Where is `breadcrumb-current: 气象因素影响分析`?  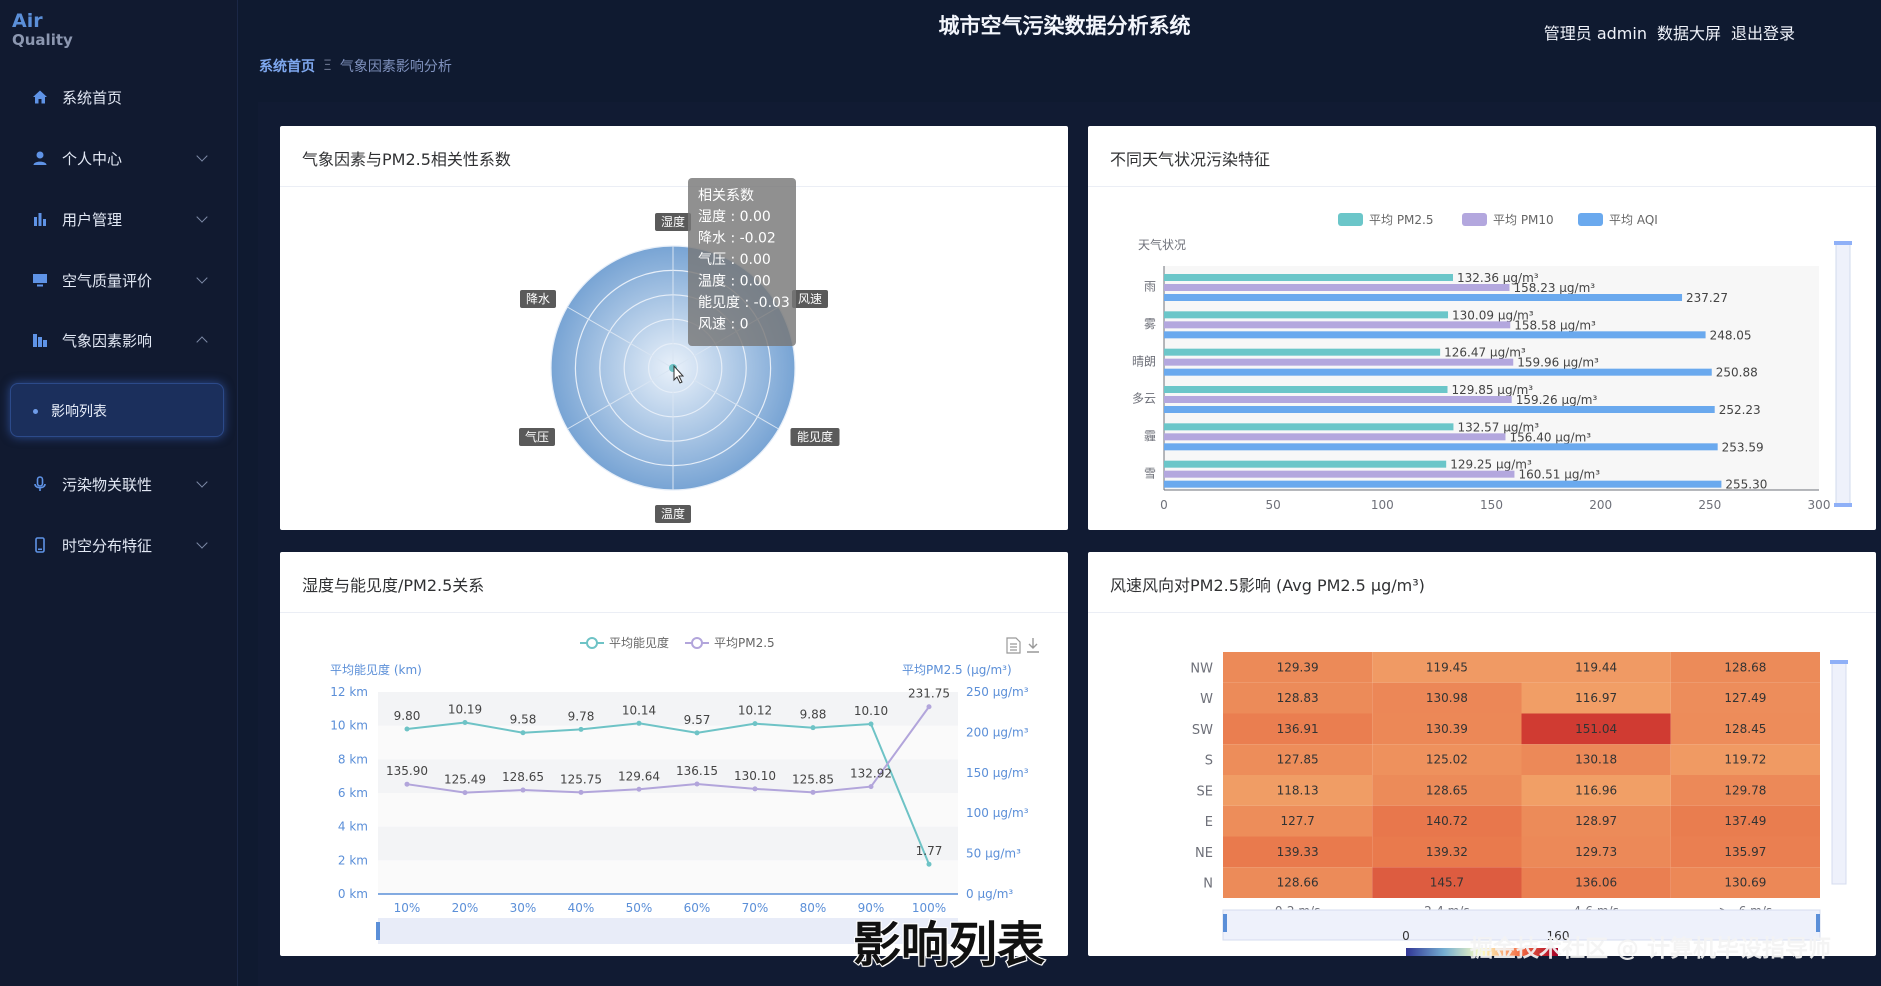 breadcrumb-current: 气象因素影响分析 is located at coordinates (395, 67).